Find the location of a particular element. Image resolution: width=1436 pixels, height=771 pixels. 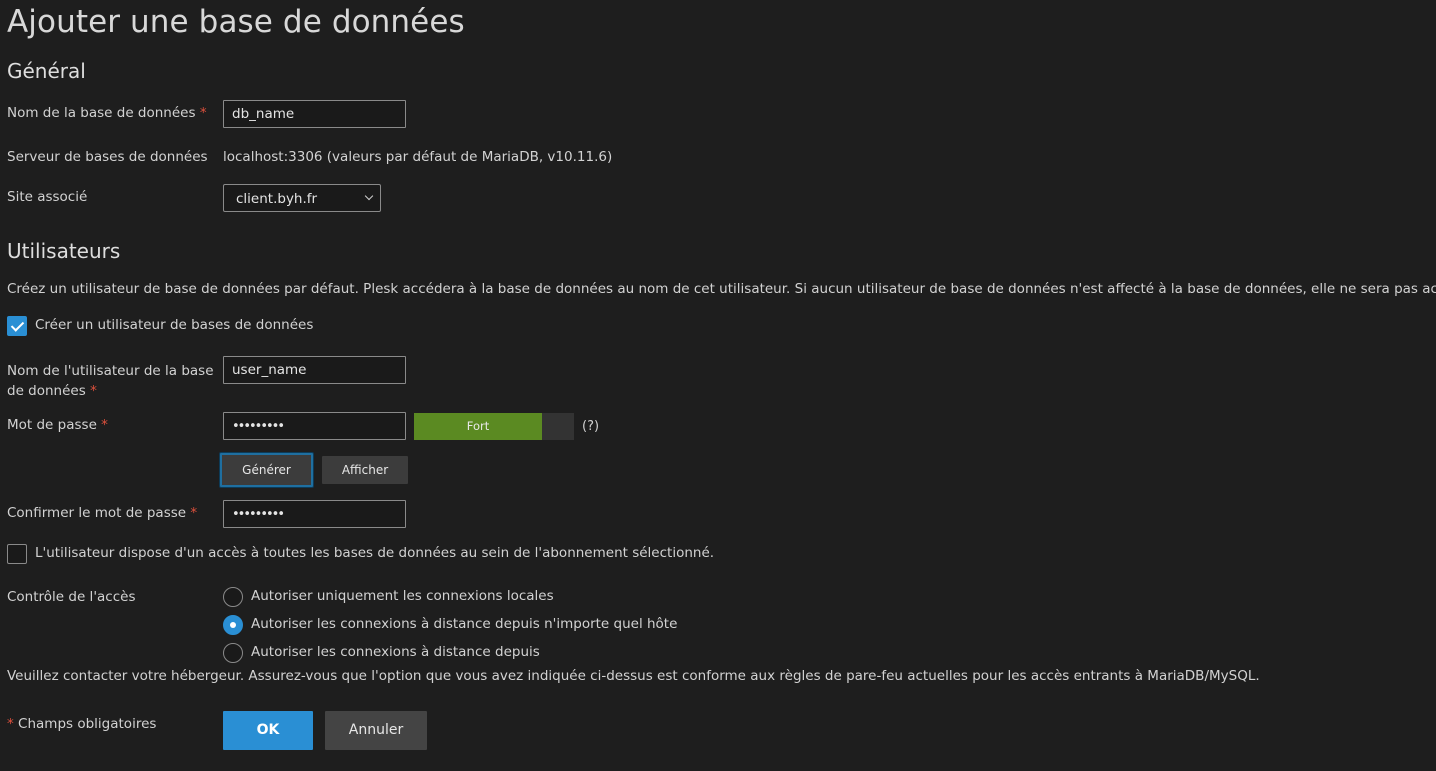

section-heading-users: Utilisateurs is located at coordinates (64, 251).